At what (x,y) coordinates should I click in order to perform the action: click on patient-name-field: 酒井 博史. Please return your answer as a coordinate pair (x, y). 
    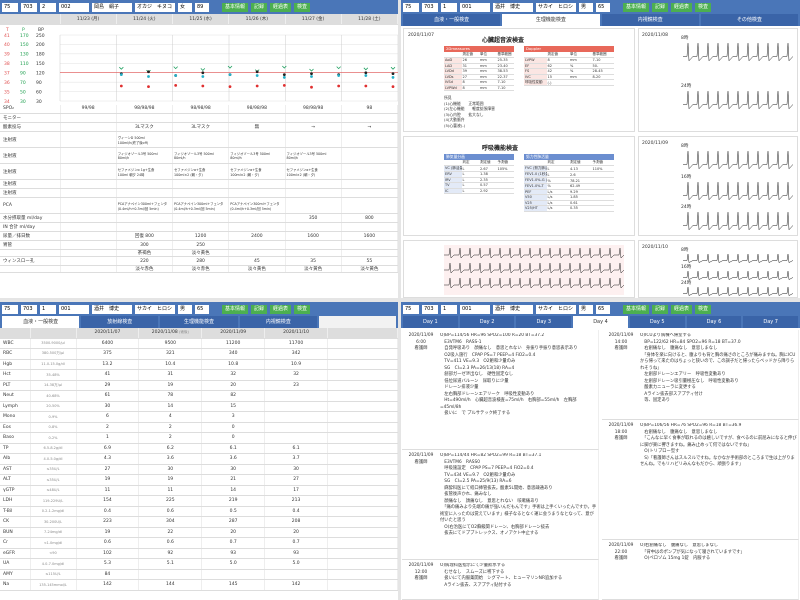
    Looking at the image, I should click on (112, 309).